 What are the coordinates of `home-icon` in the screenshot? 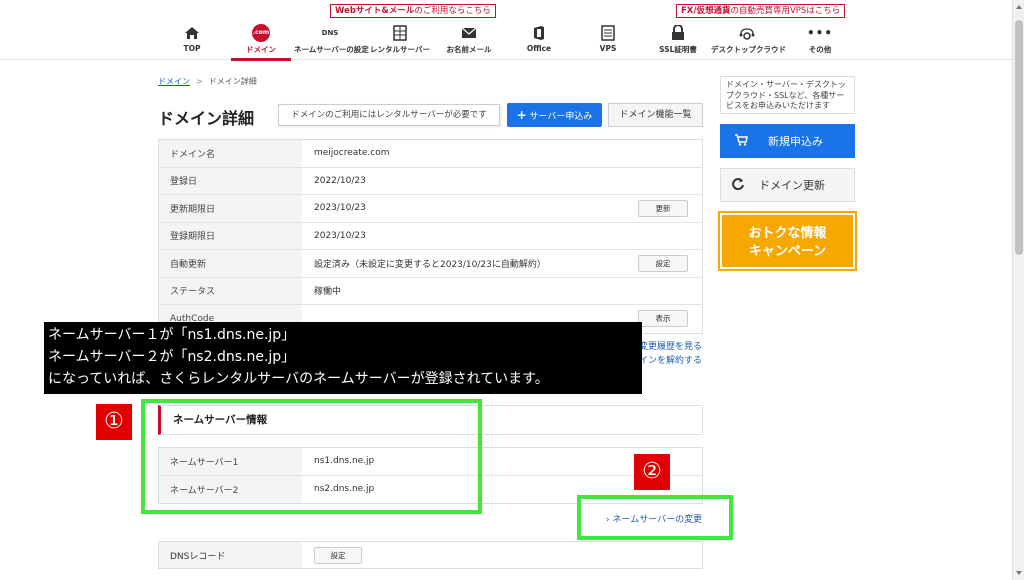 It's located at (192, 33).